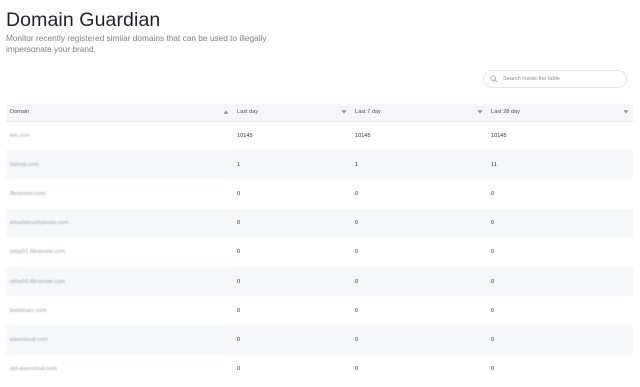  Describe the element at coordinates (83, 20) in the screenshot. I see `page-title: Domain Guardian` at that location.